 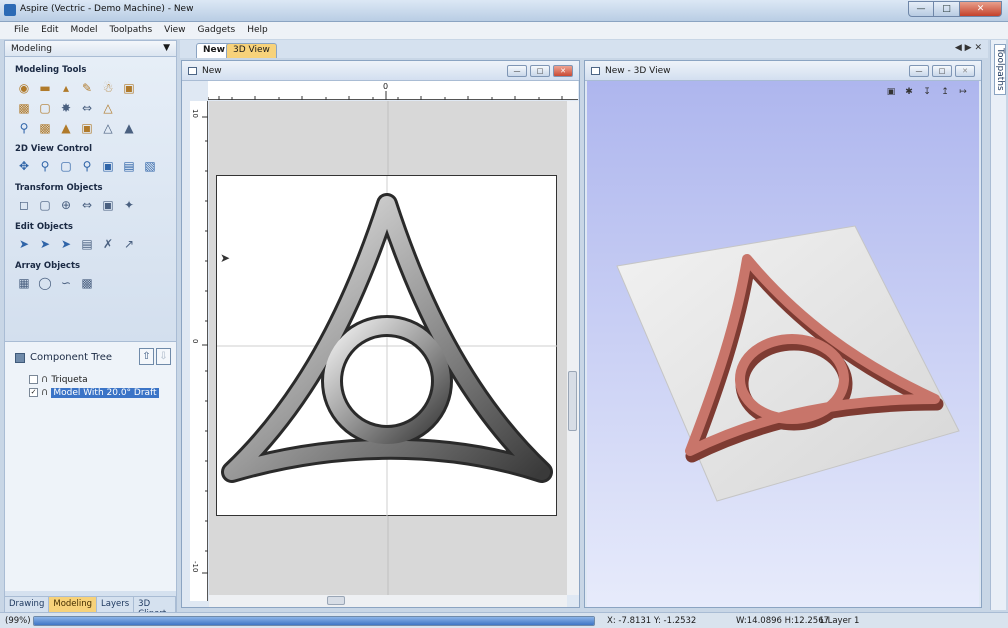 I want to click on ruler-horizontal: 0, so click(x=393, y=90).